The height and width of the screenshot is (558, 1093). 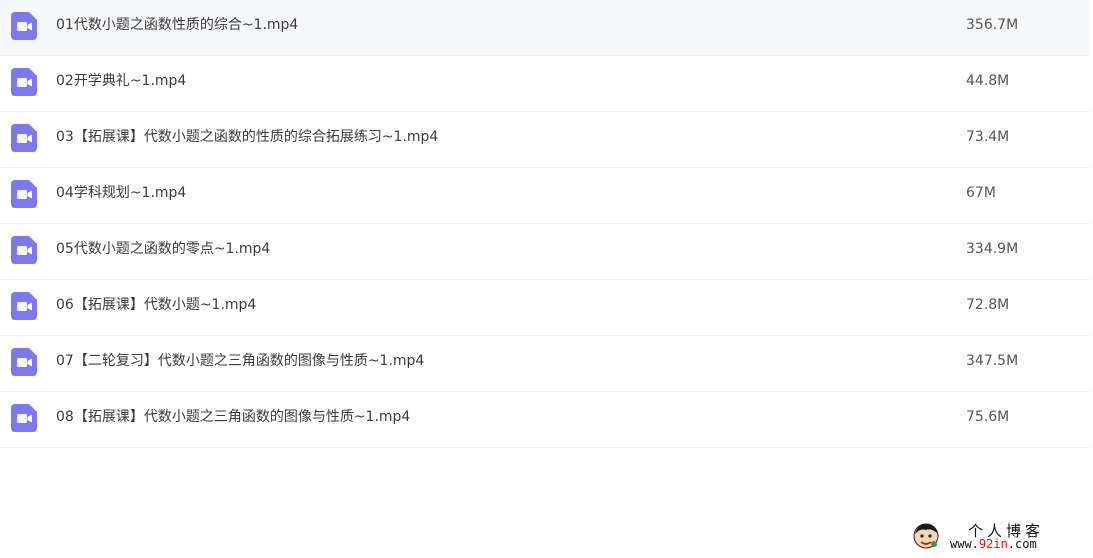 I want to click on file-size: 73.4M, so click(x=988, y=137).